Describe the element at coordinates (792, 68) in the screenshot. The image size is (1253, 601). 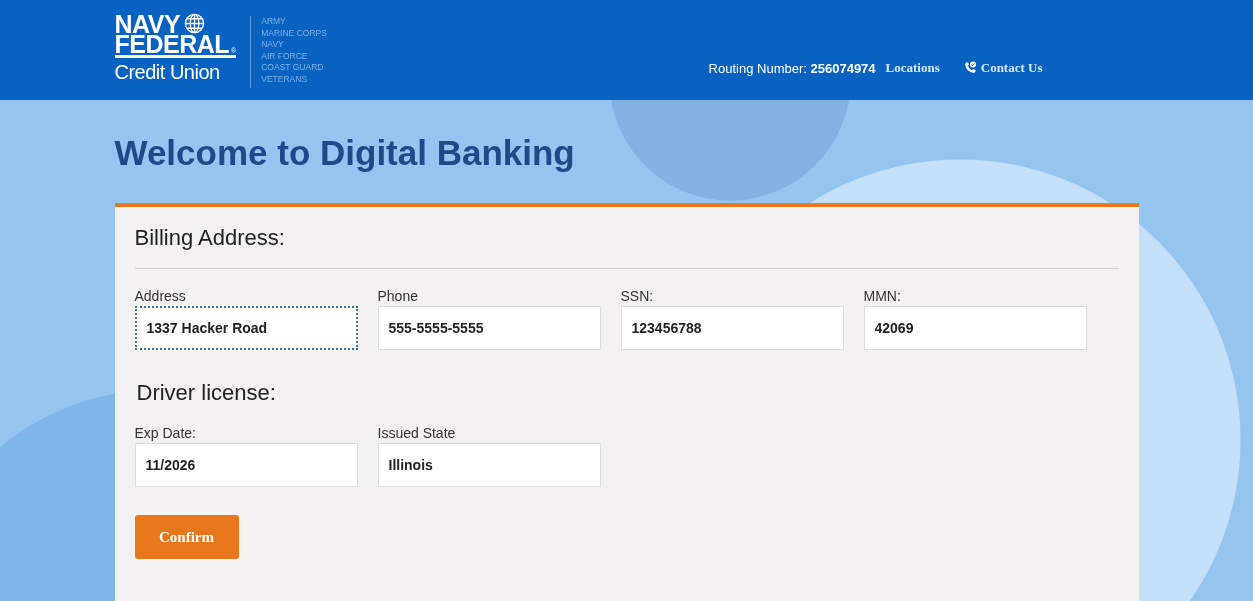
I see `routing-number: Routing Number: 256074974` at that location.